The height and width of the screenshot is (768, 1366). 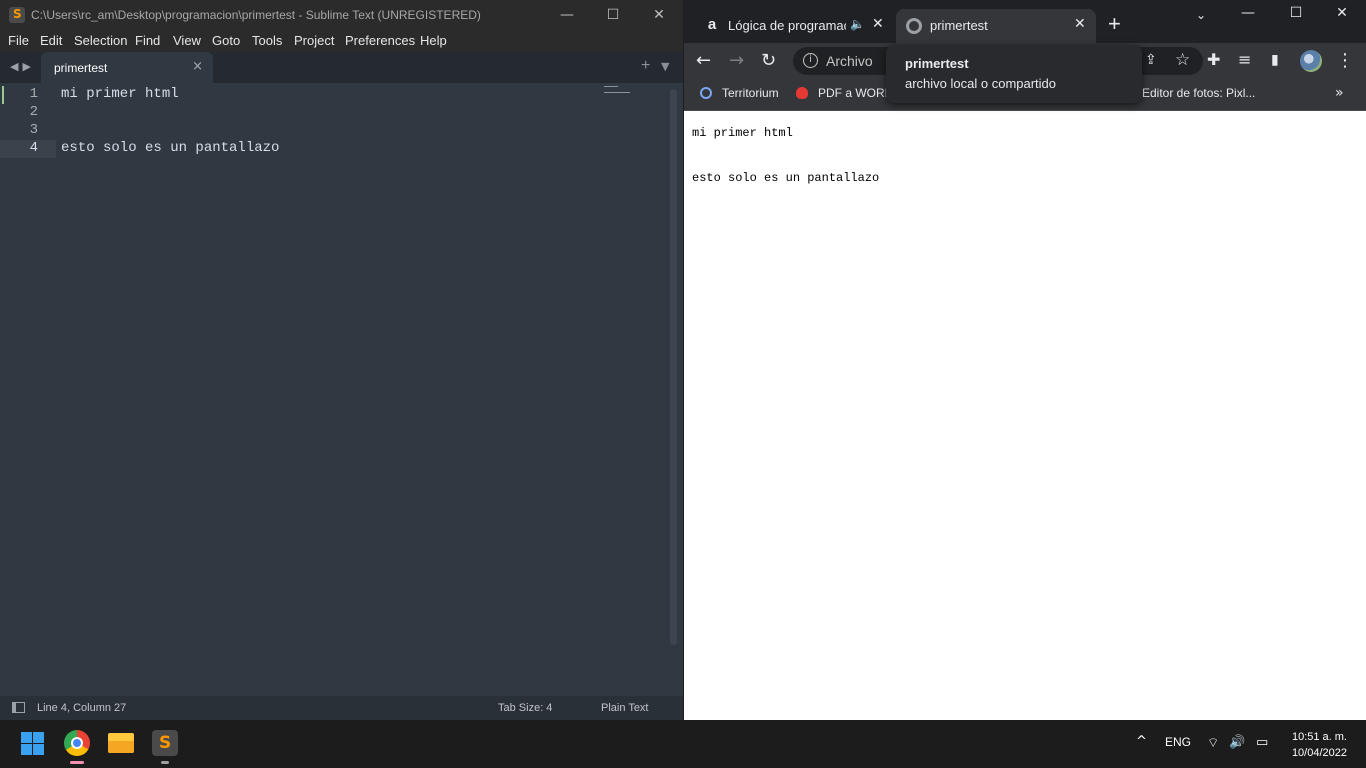 What do you see at coordinates (914, 26) in the screenshot?
I see `globe-icon` at bounding box center [914, 26].